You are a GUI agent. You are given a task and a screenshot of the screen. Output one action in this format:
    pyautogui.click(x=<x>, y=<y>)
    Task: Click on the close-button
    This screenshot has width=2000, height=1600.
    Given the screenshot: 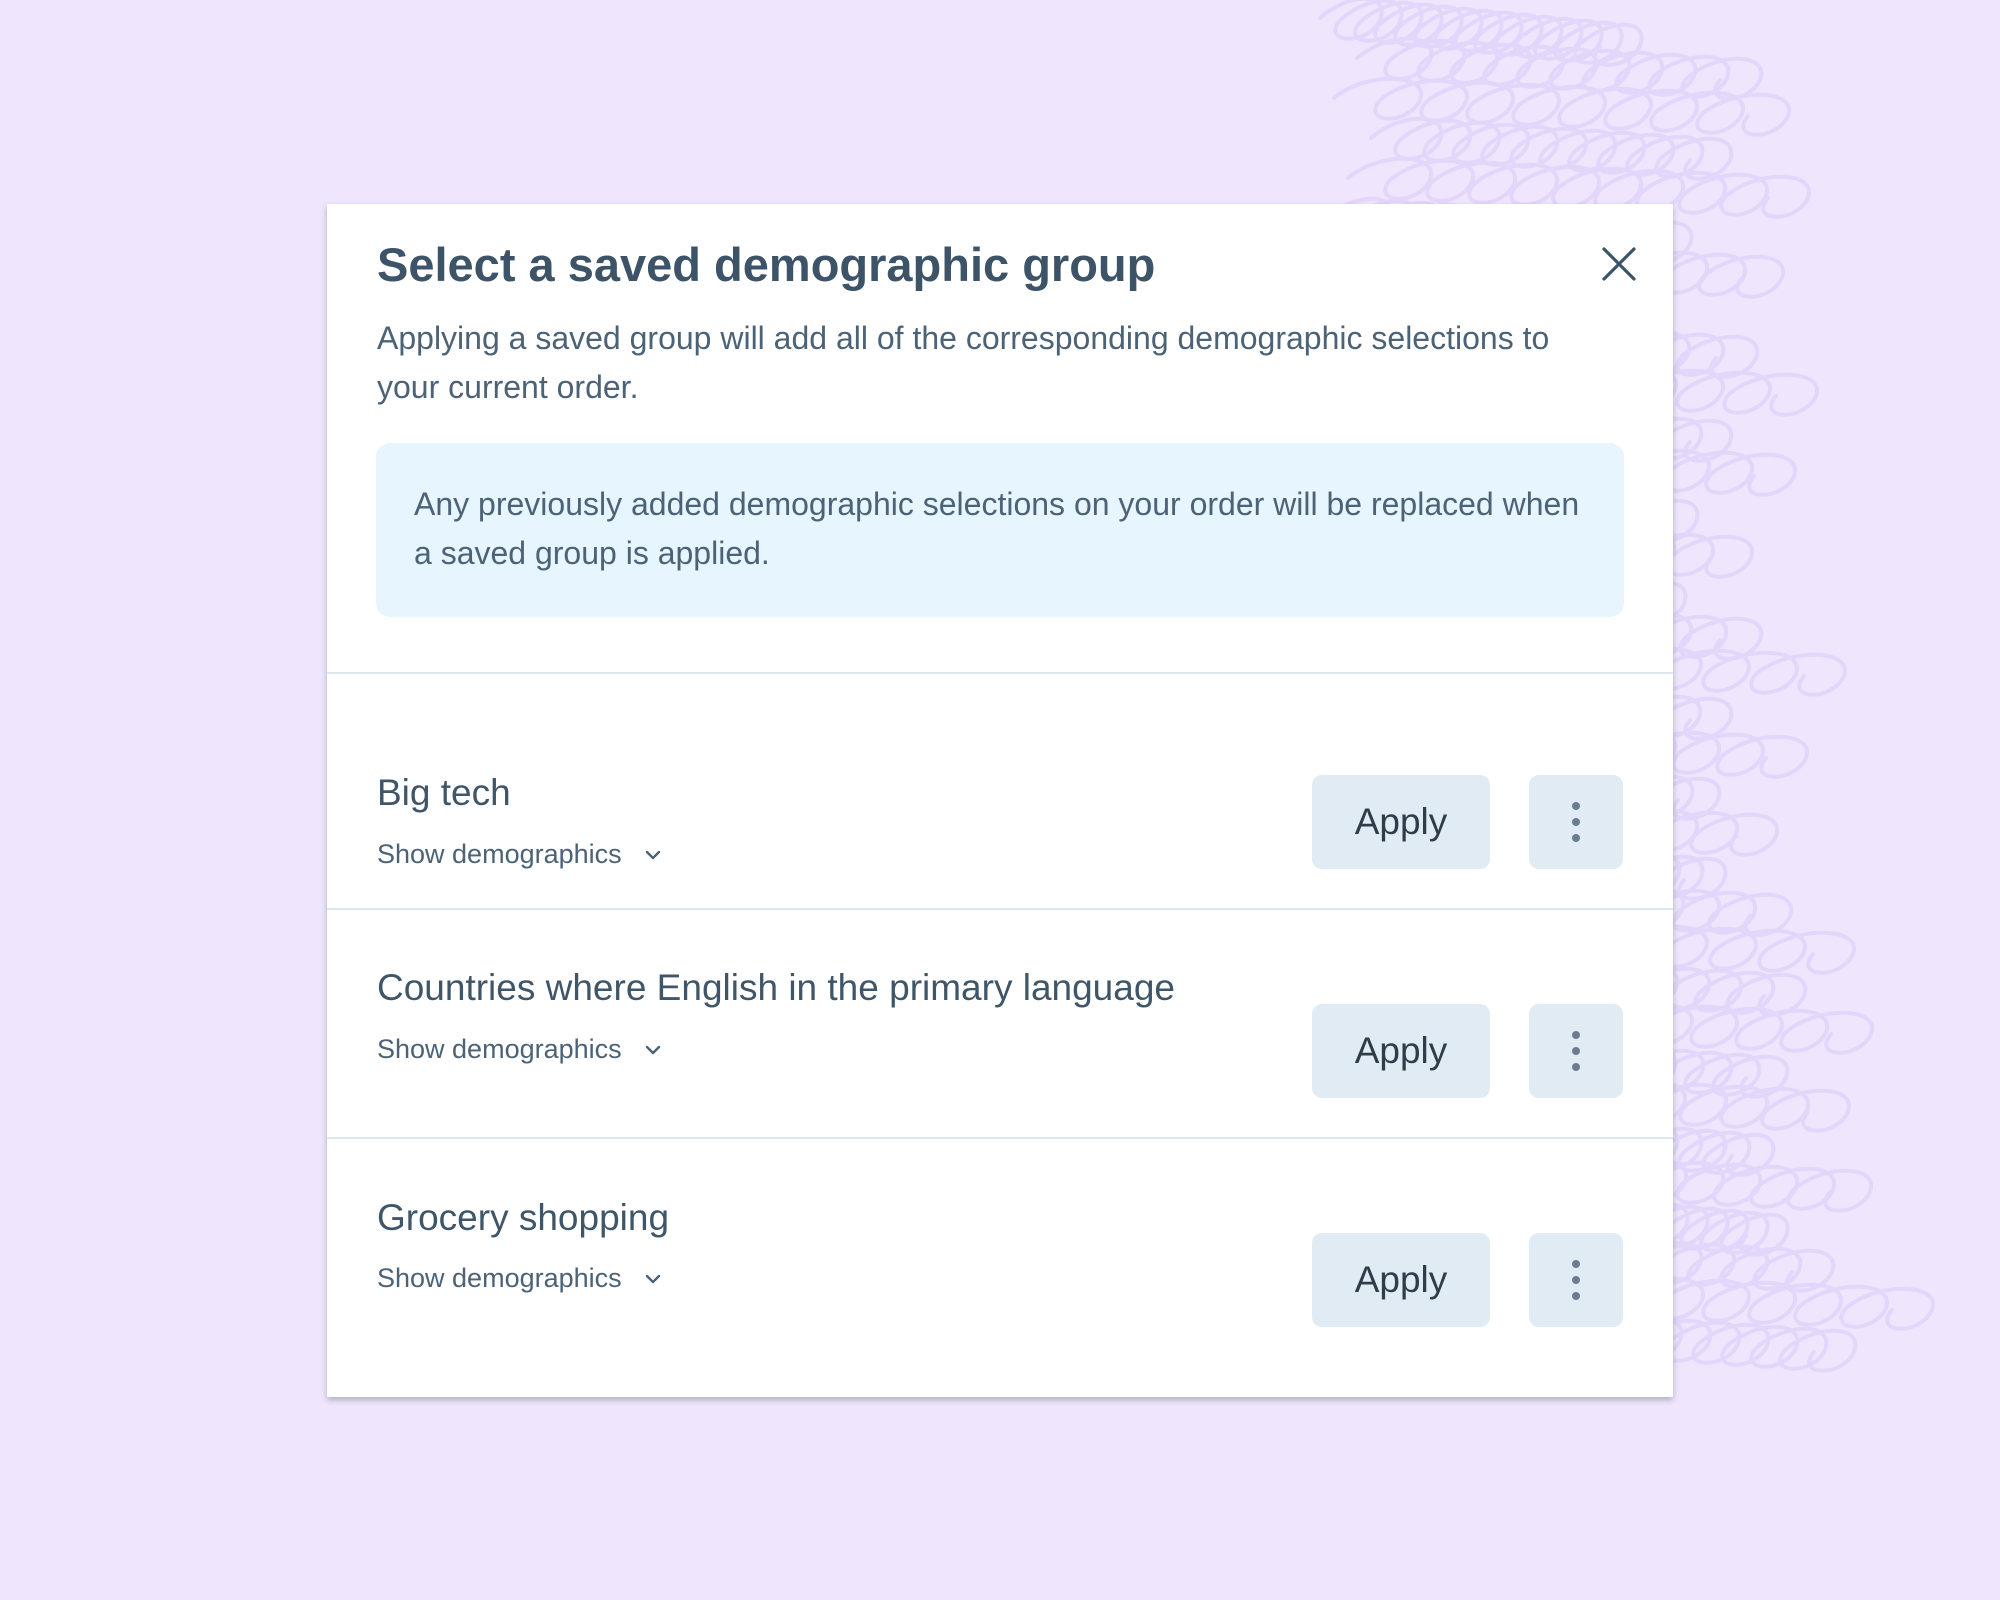 What is the action you would take?
    pyautogui.click(x=1619, y=264)
    